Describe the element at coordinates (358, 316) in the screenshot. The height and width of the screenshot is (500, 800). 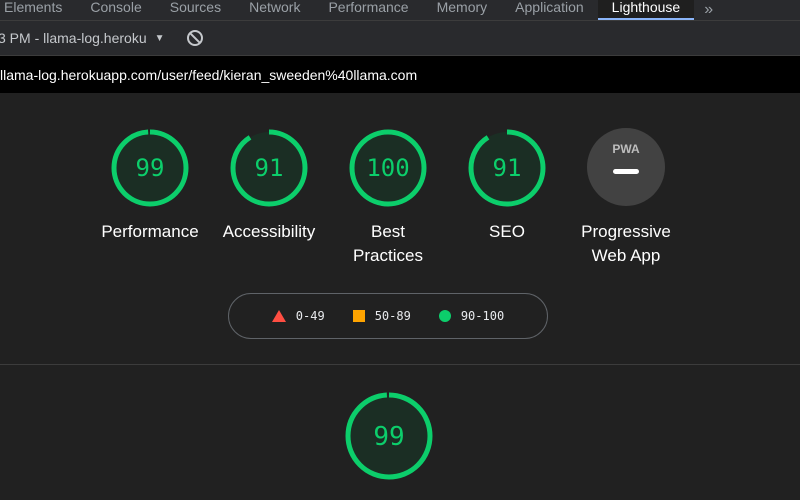
I see `square-icon` at that location.